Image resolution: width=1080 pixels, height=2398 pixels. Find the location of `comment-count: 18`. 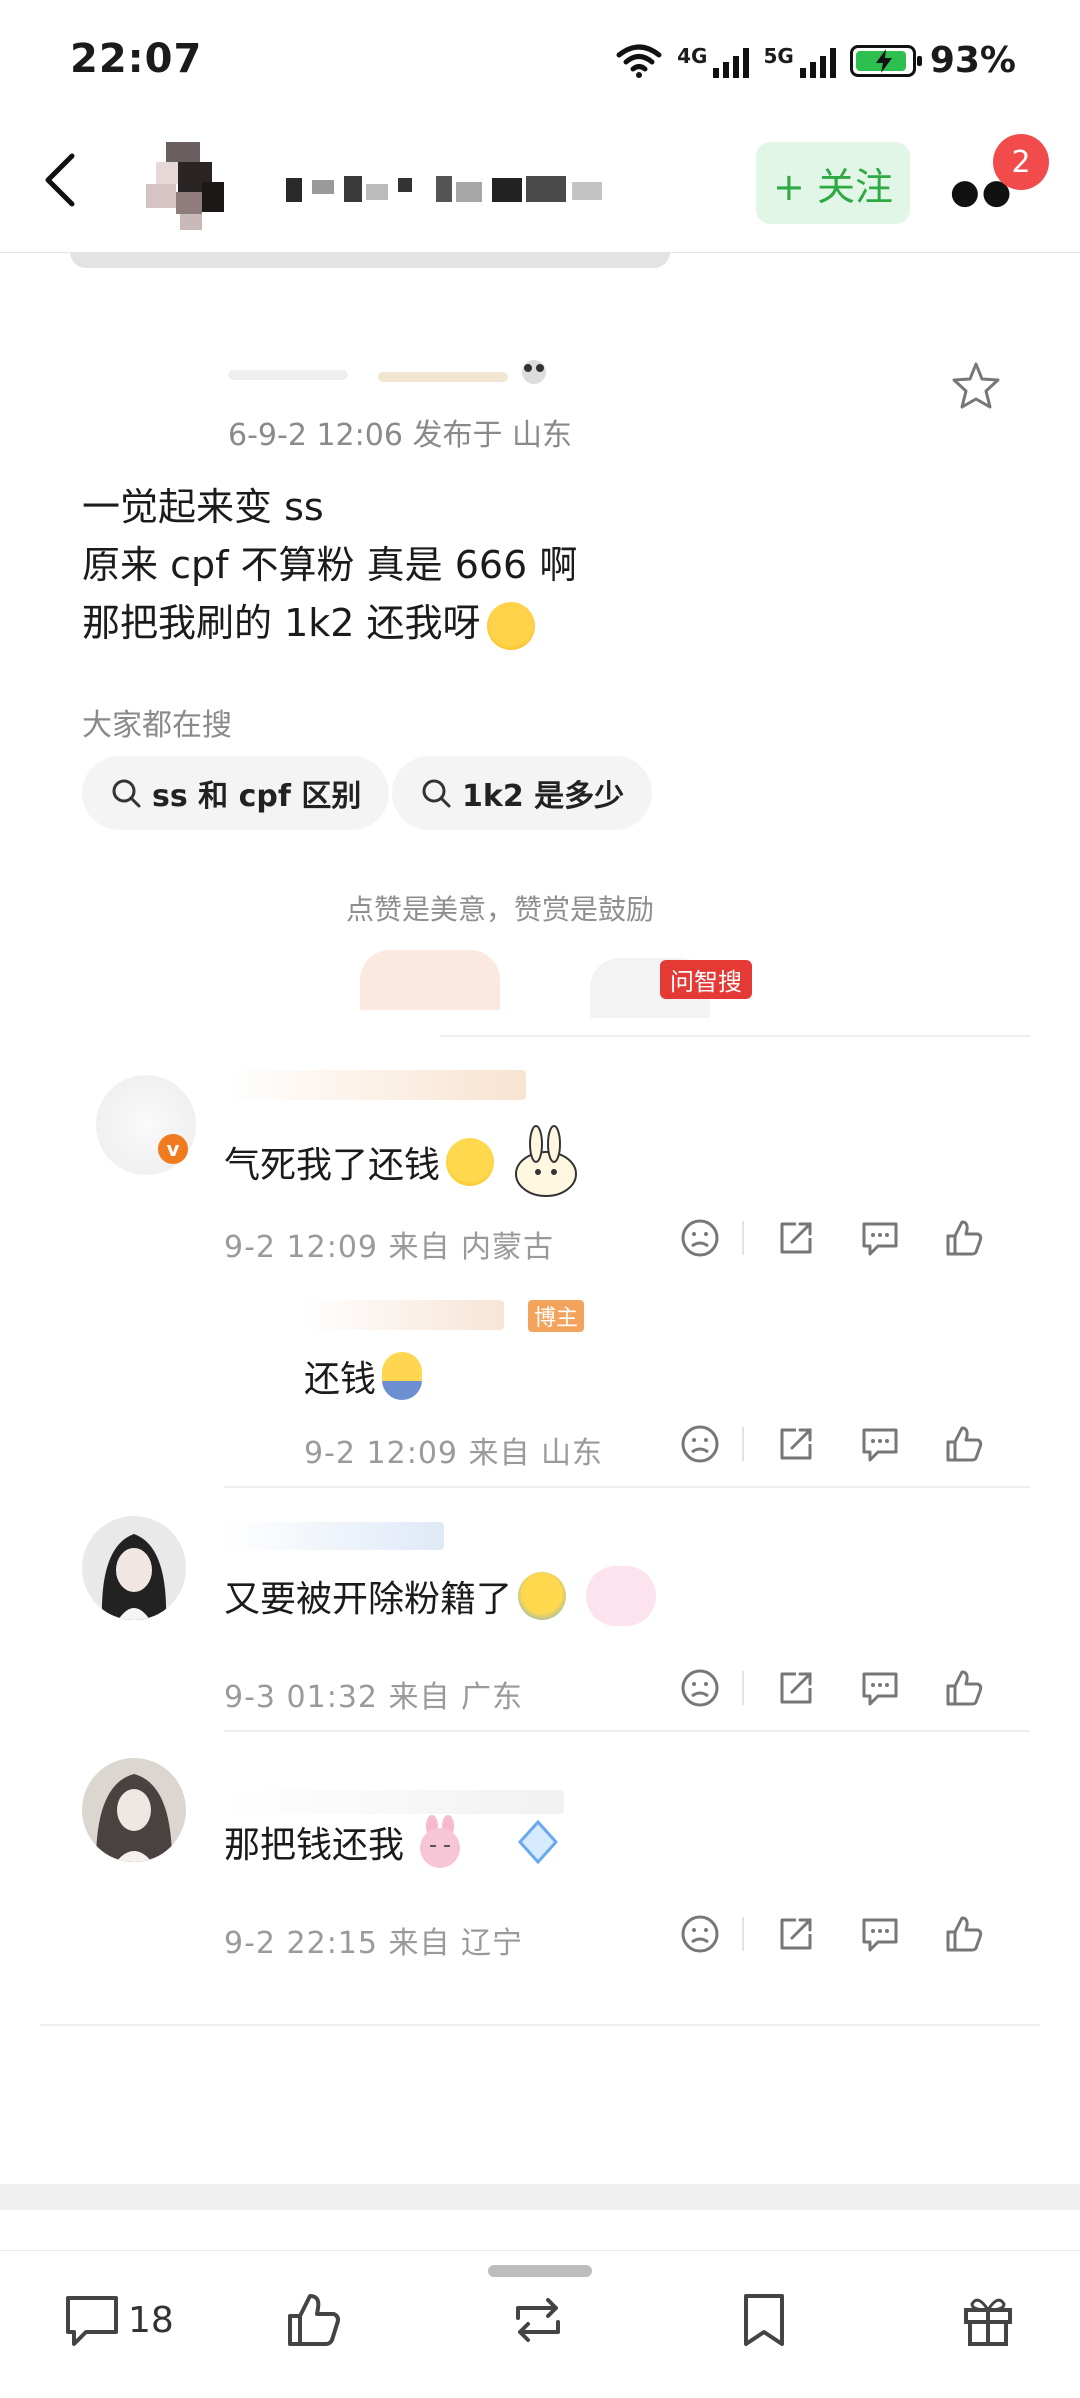

comment-count: 18 is located at coordinates (151, 2320).